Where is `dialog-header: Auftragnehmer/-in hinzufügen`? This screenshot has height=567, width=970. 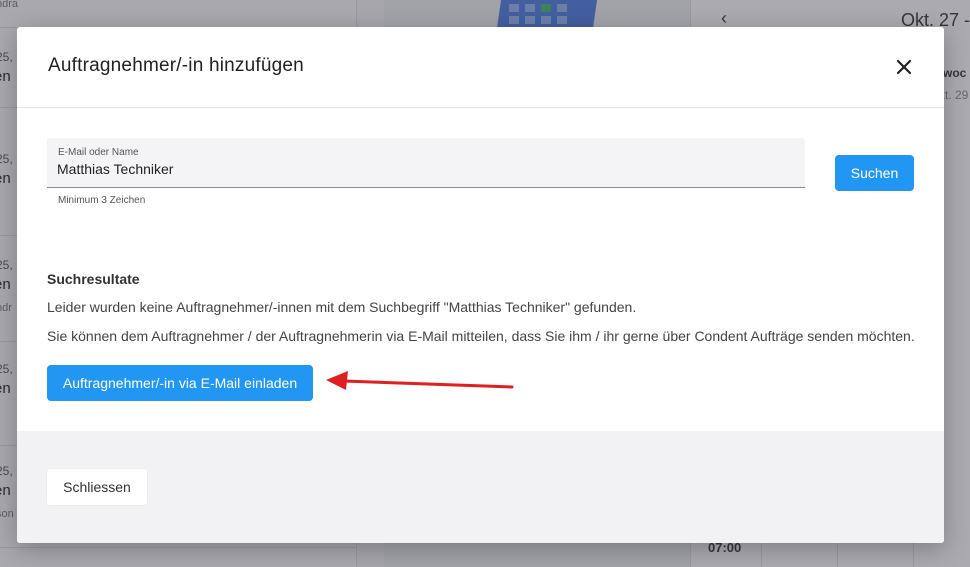
dialog-header: Auftragnehmer/-in hinzufügen is located at coordinates (480, 67).